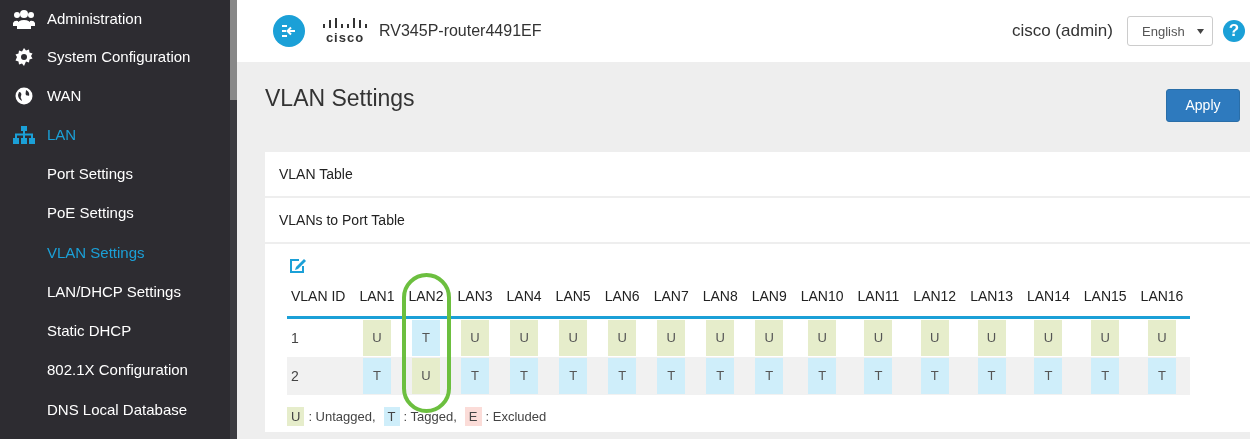 This screenshot has height=439, width=1250. I want to click on page-title: VLAN Settings, so click(340, 98).